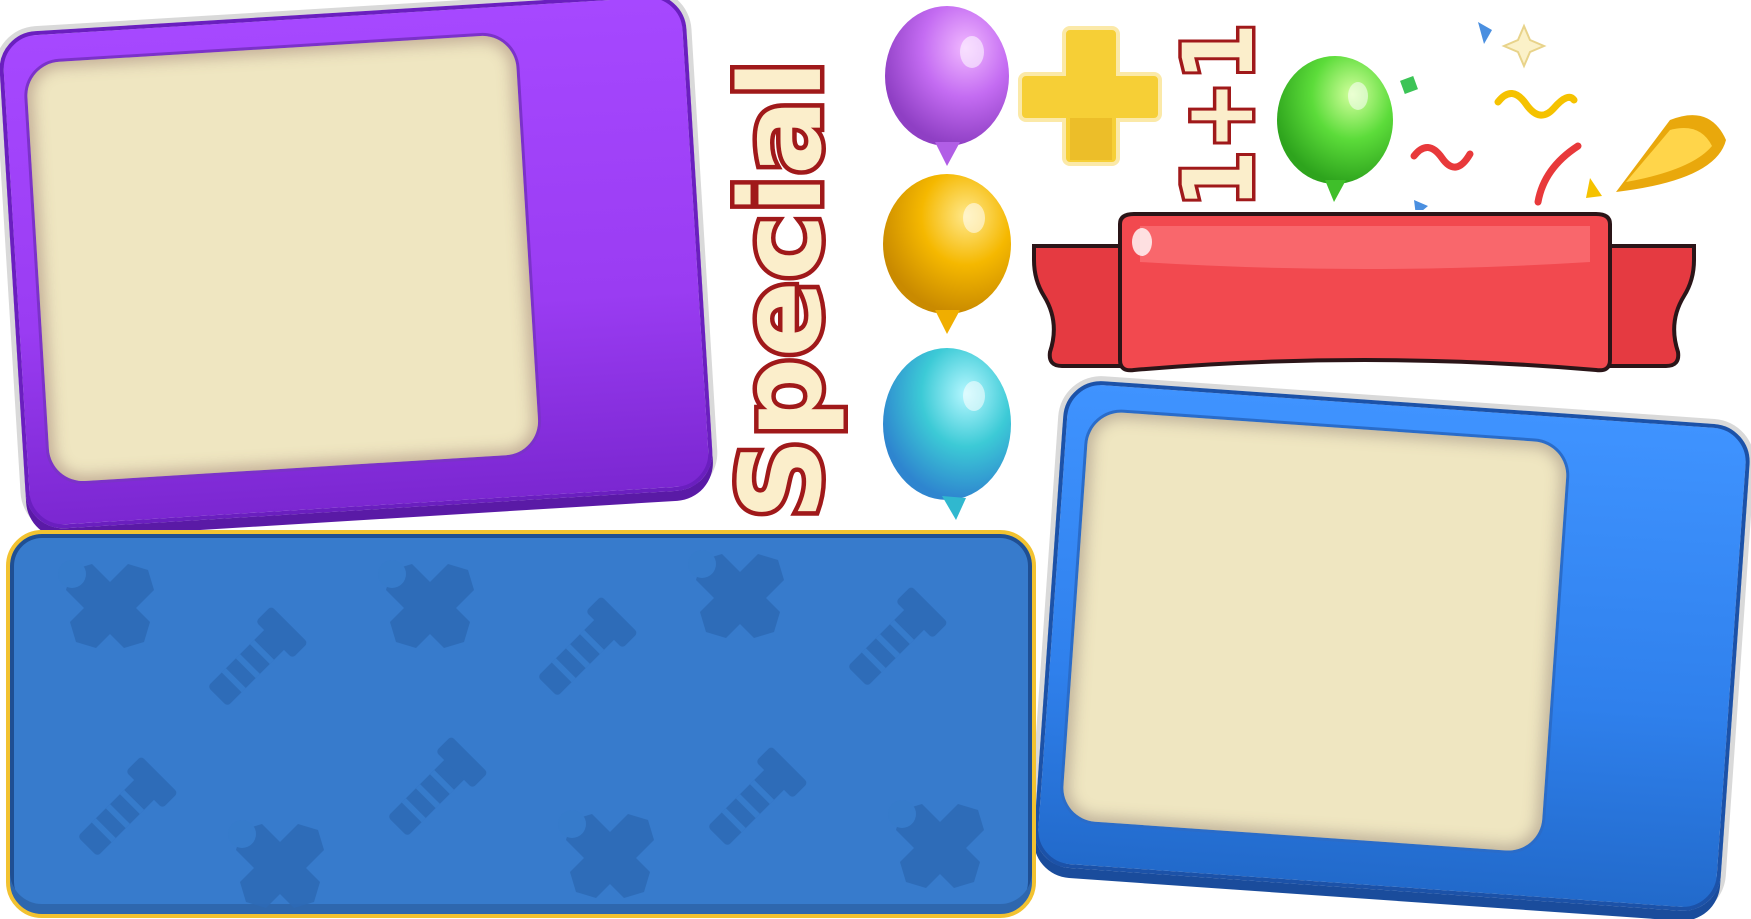 The height and width of the screenshot is (919, 1751). What do you see at coordinates (947, 434) in the screenshot?
I see `cyan-balloon-icon` at bounding box center [947, 434].